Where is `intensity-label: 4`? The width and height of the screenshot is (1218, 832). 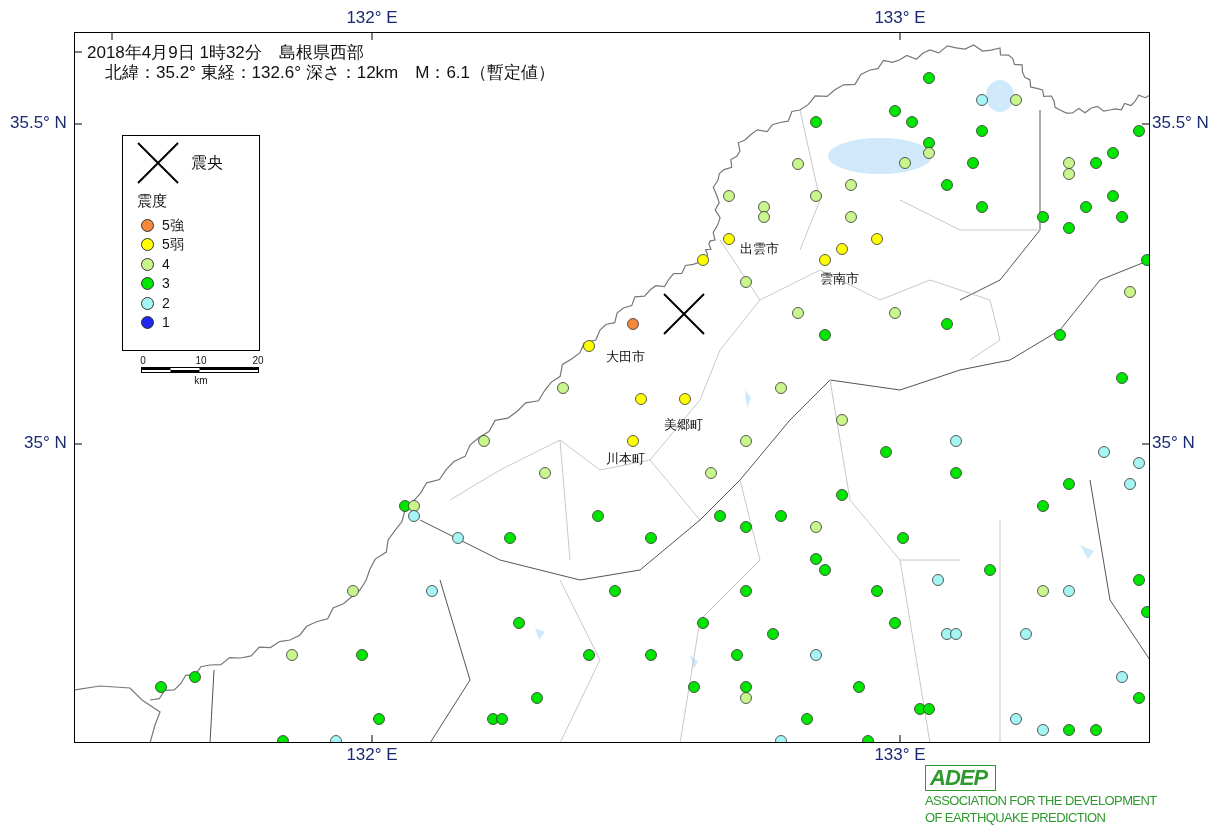 intensity-label: 4 is located at coordinates (166, 264).